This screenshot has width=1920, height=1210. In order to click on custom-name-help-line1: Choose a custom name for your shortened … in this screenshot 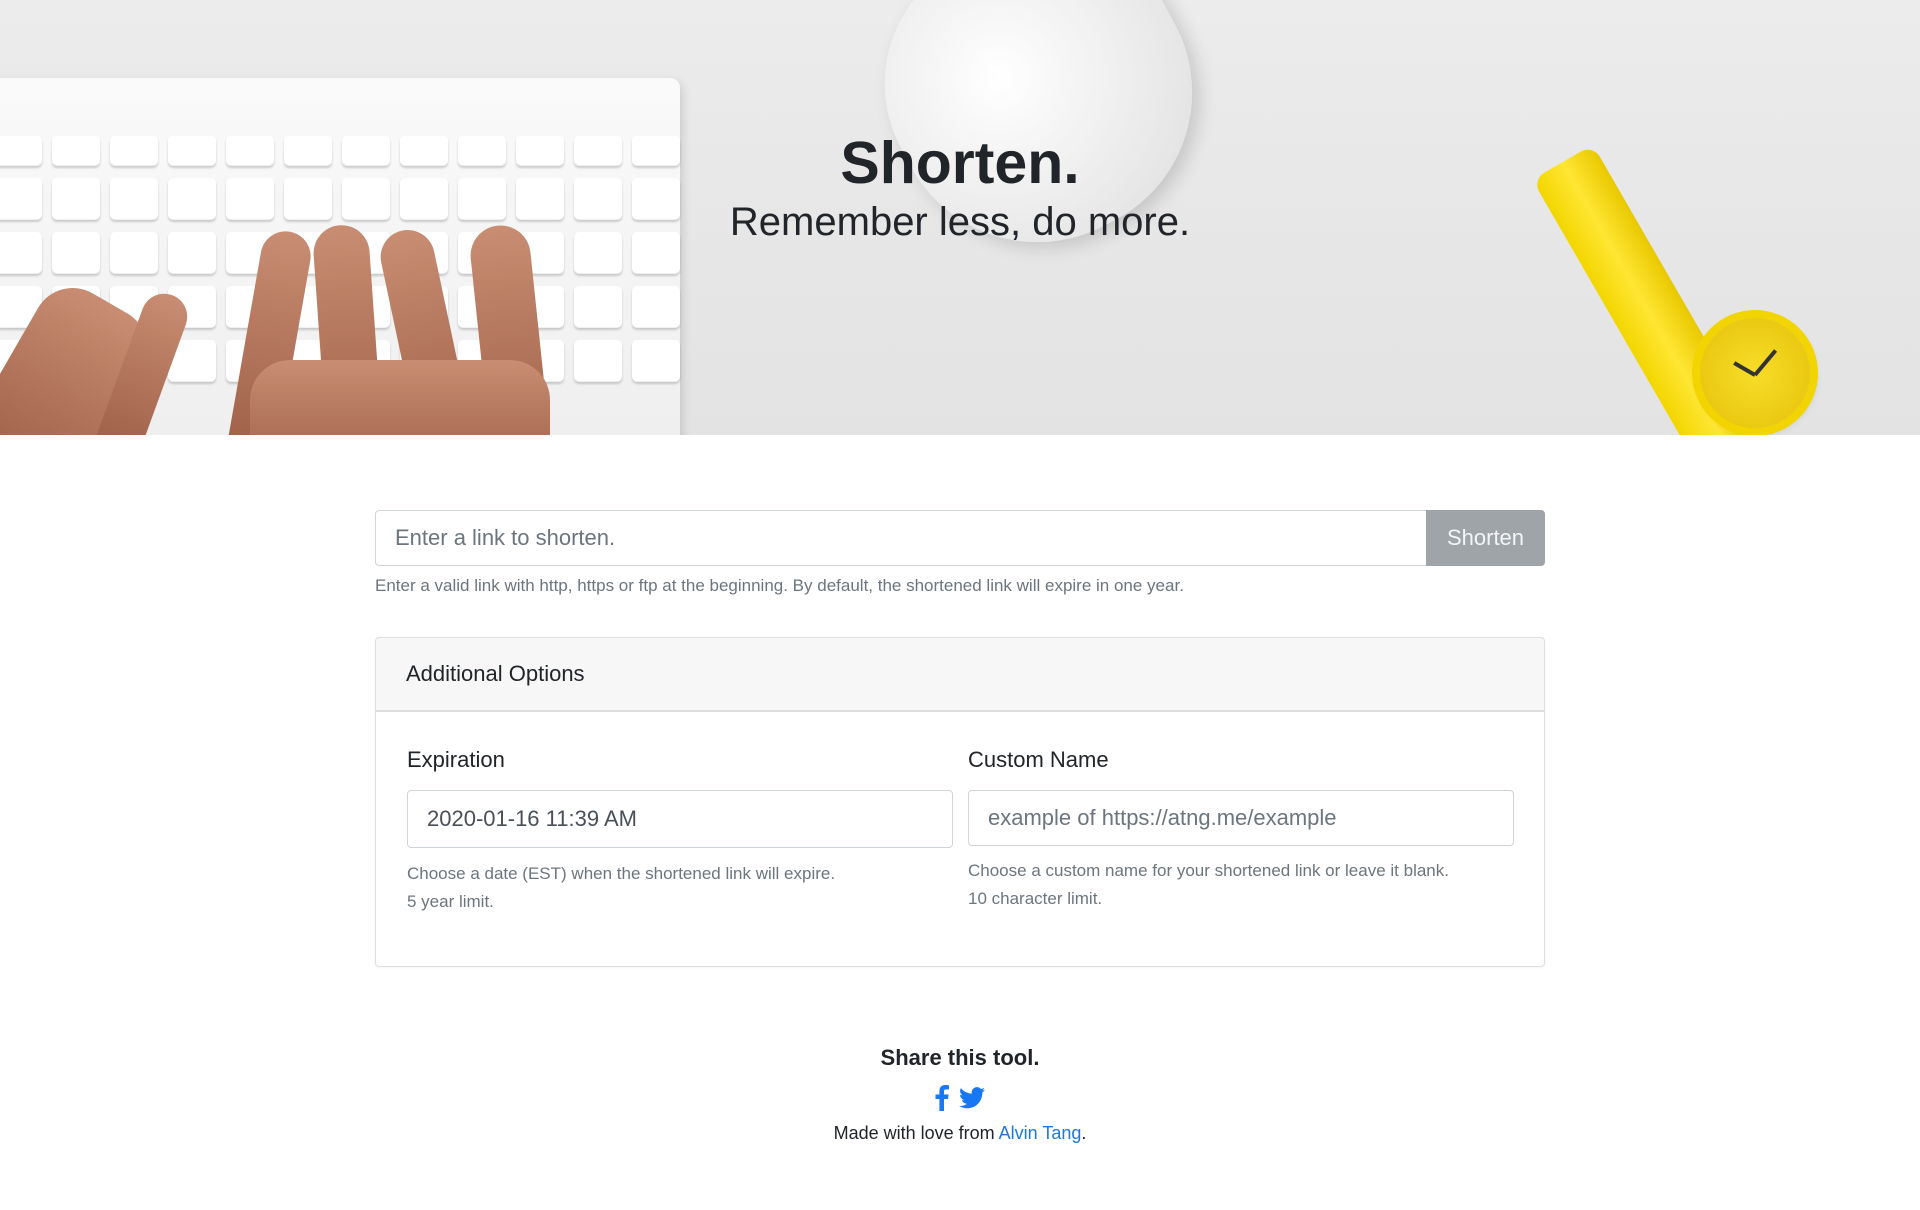, I will do `click(1208, 870)`.